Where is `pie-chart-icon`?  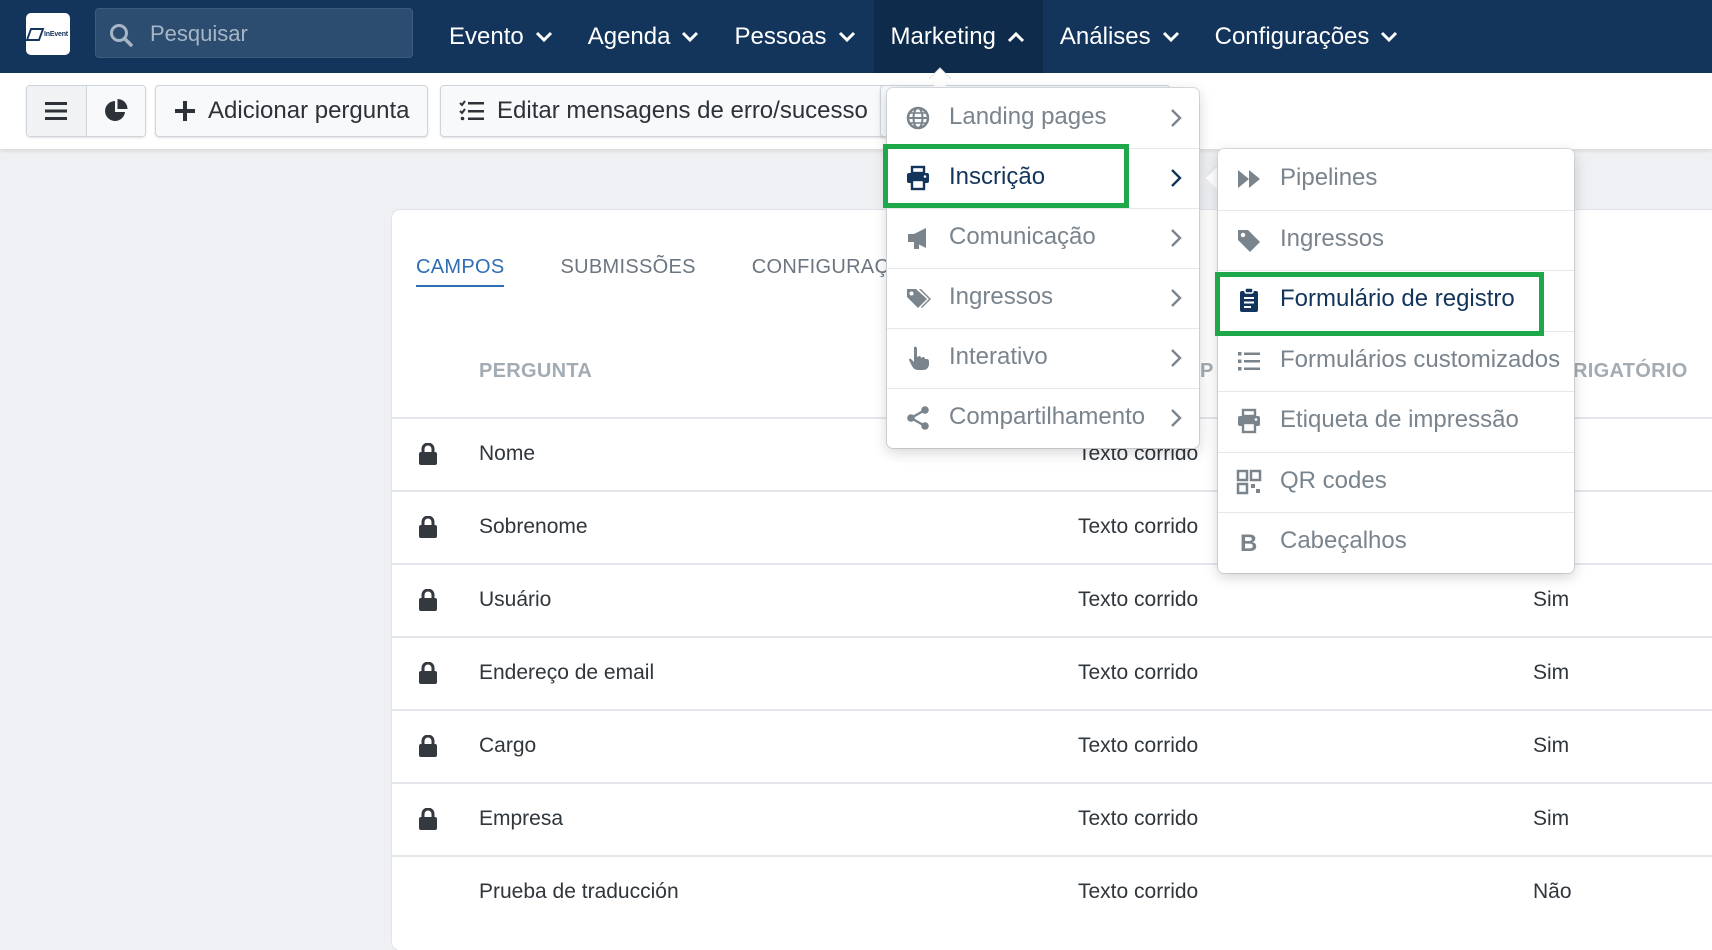 pie-chart-icon is located at coordinates (116, 110).